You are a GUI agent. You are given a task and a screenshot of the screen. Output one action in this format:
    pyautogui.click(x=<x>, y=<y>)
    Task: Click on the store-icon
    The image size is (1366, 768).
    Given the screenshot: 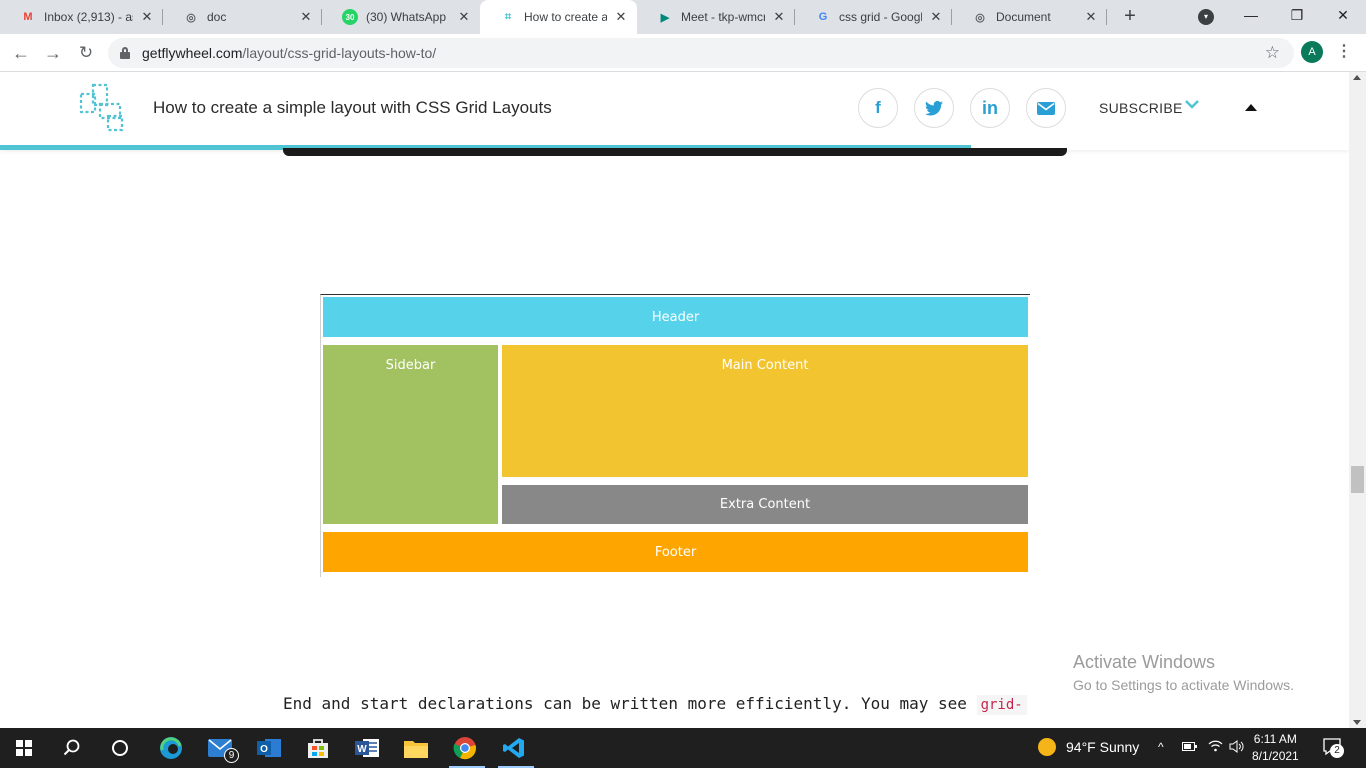 What is the action you would take?
    pyautogui.click(x=318, y=748)
    